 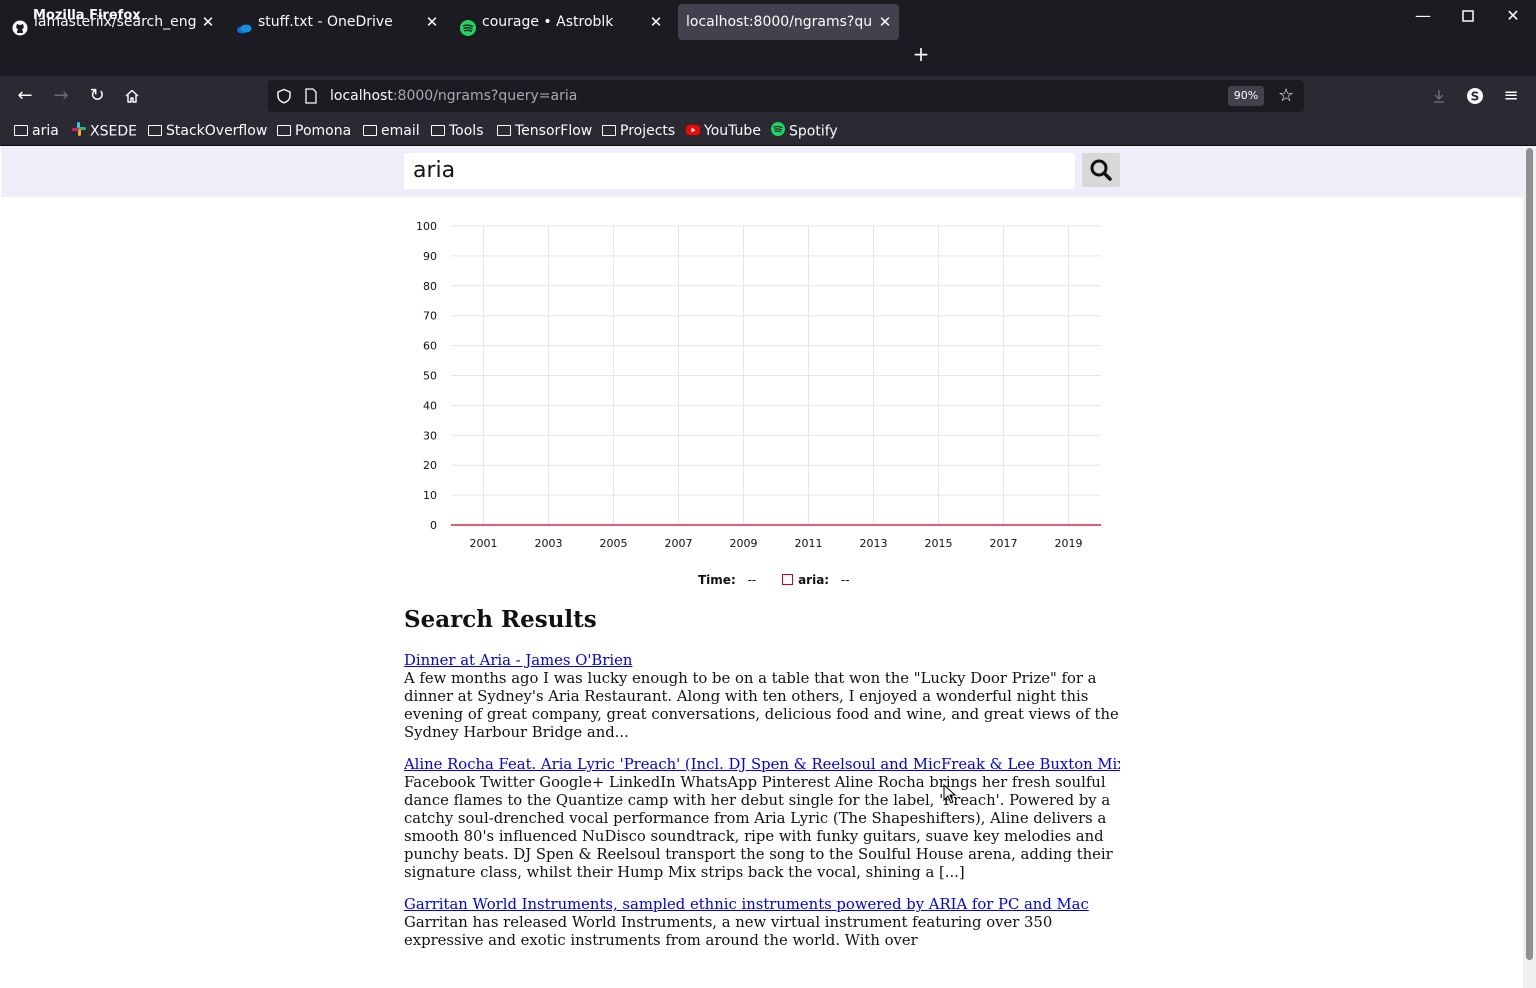 I want to click on tab-localhost: localhost:8000/ngrams?quer ✕, so click(x=788, y=22).